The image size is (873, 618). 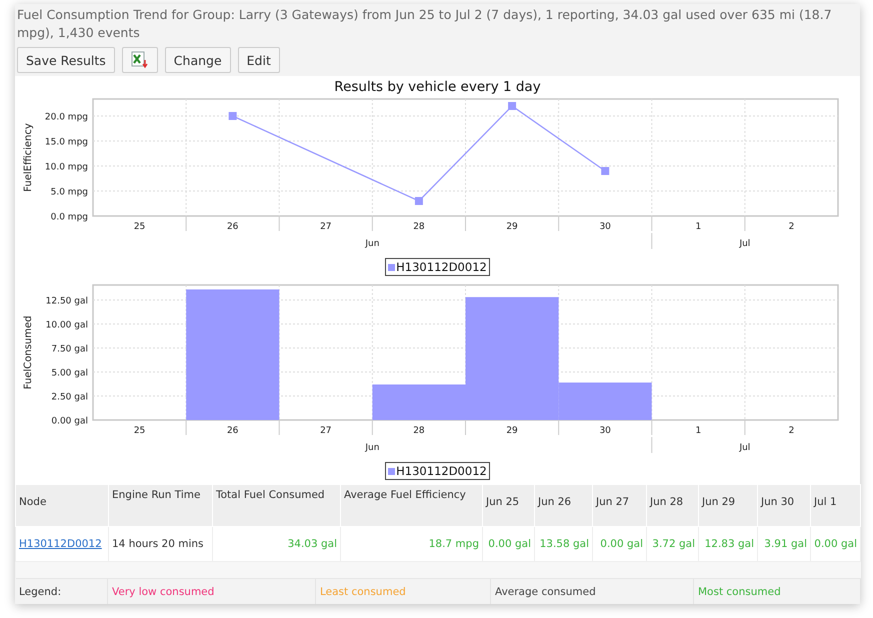 What do you see at coordinates (276, 505) in the screenshot?
I see `column-header: Total Fuel Consumed` at bounding box center [276, 505].